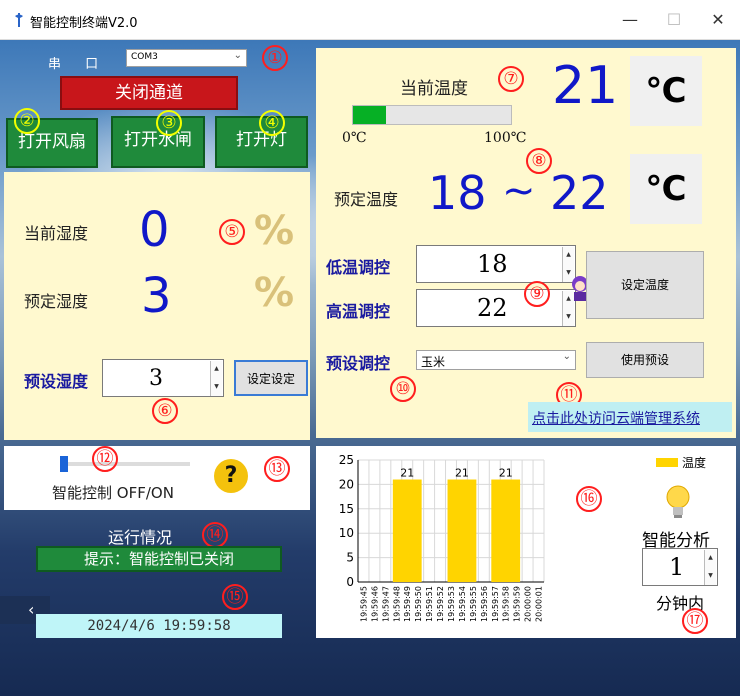 The width and height of the screenshot is (740, 696). What do you see at coordinates (517, 604) in the screenshot?
I see `x-tick-label: 19:59:59` at bounding box center [517, 604].